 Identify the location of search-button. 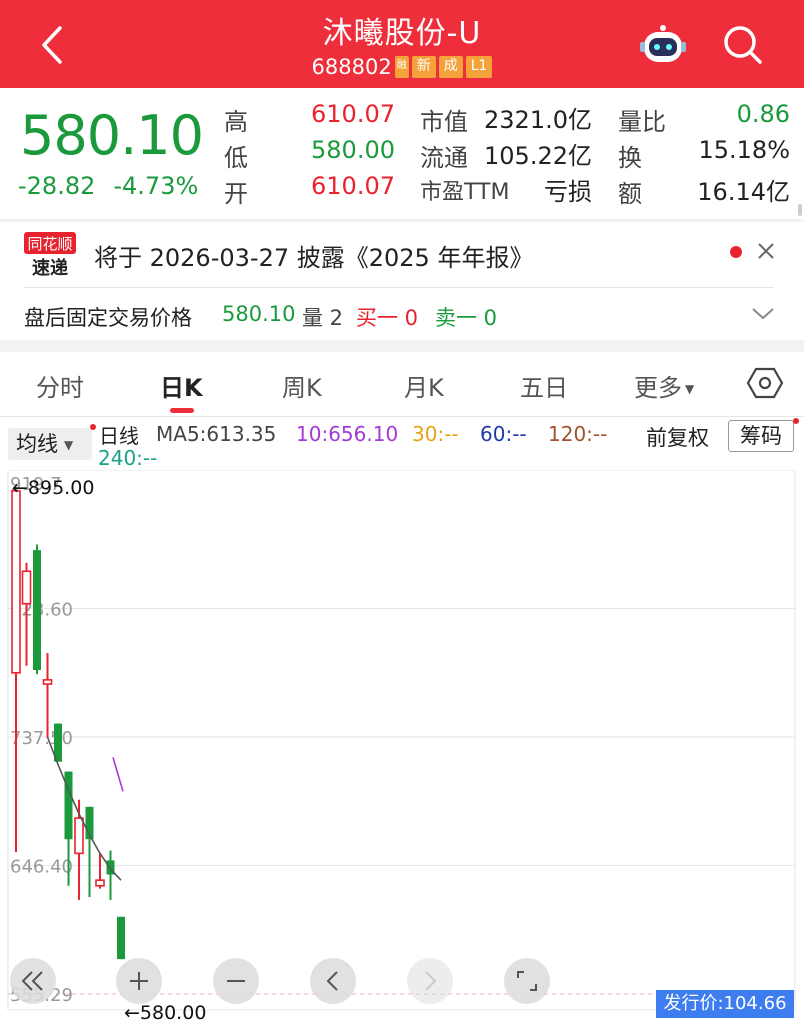
(743, 45).